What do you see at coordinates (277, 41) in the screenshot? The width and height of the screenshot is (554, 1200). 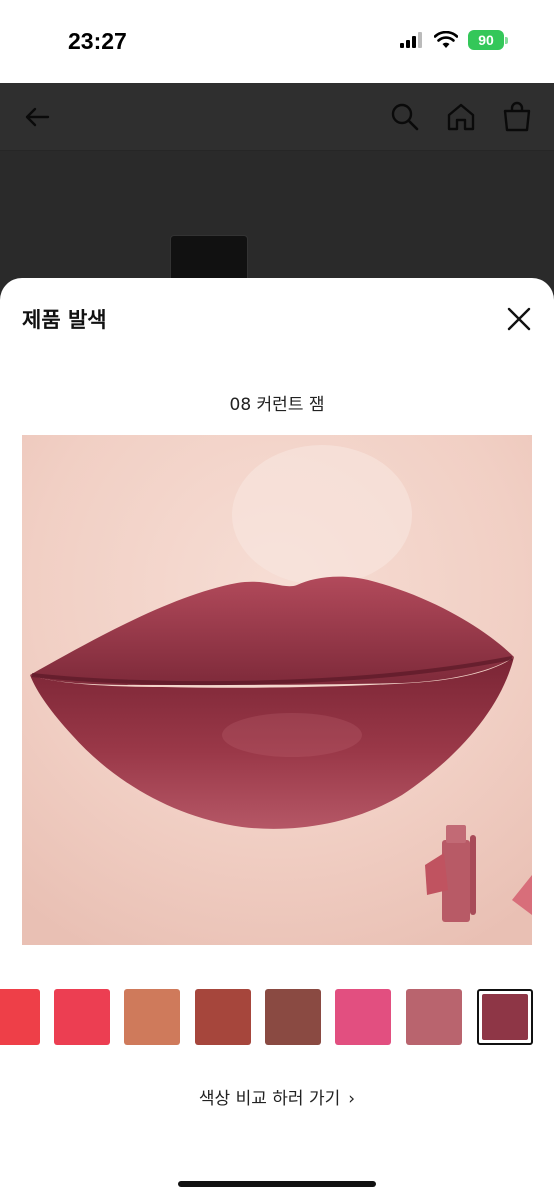 I see `status-bar: 23:27 90` at bounding box center [277, 41].